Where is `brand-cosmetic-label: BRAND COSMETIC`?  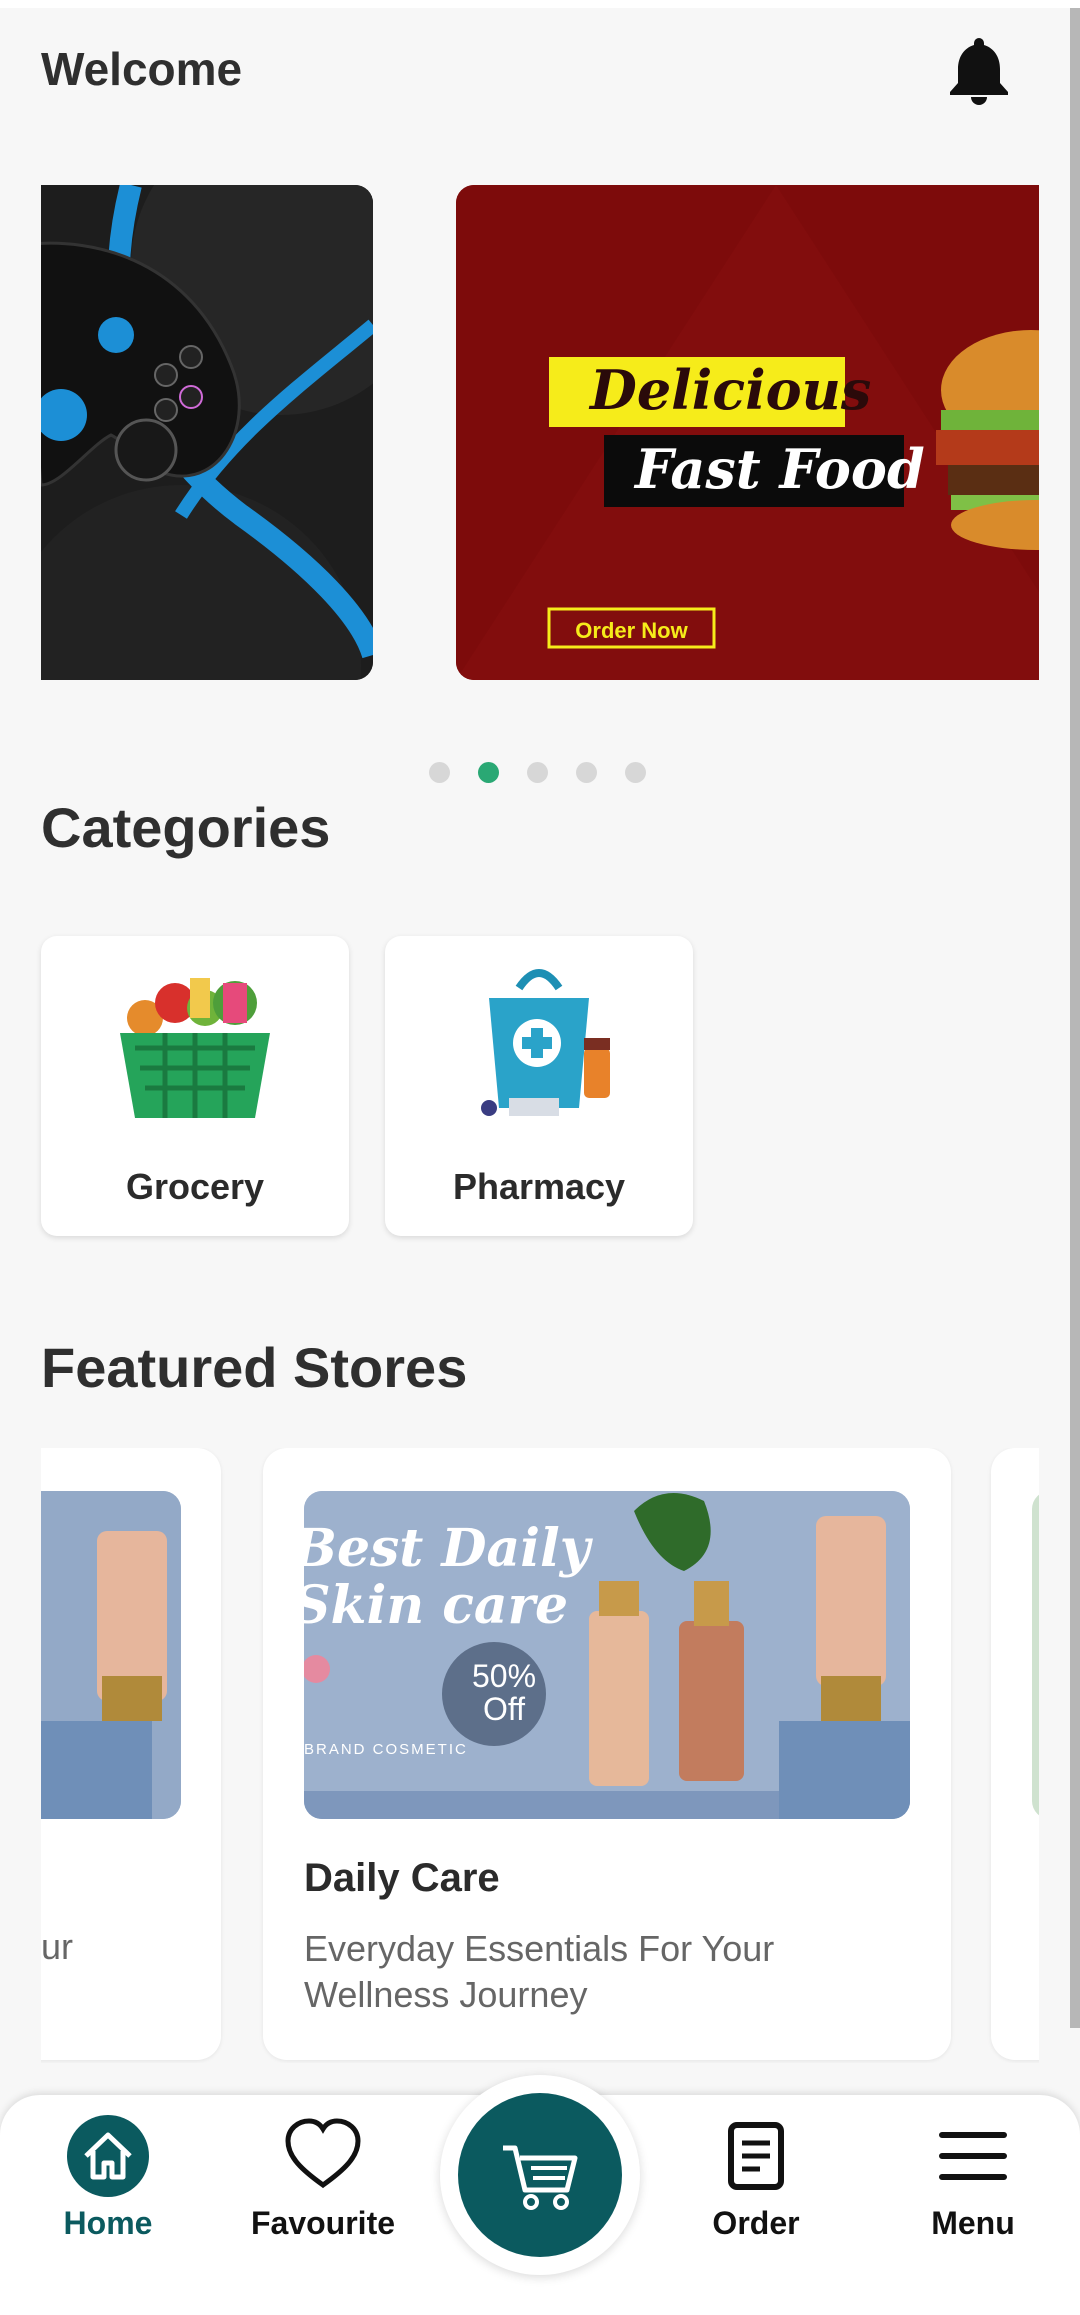
brand-cosmetic-label: BRAND COSMETIC is located at coordinates (386, 1749).